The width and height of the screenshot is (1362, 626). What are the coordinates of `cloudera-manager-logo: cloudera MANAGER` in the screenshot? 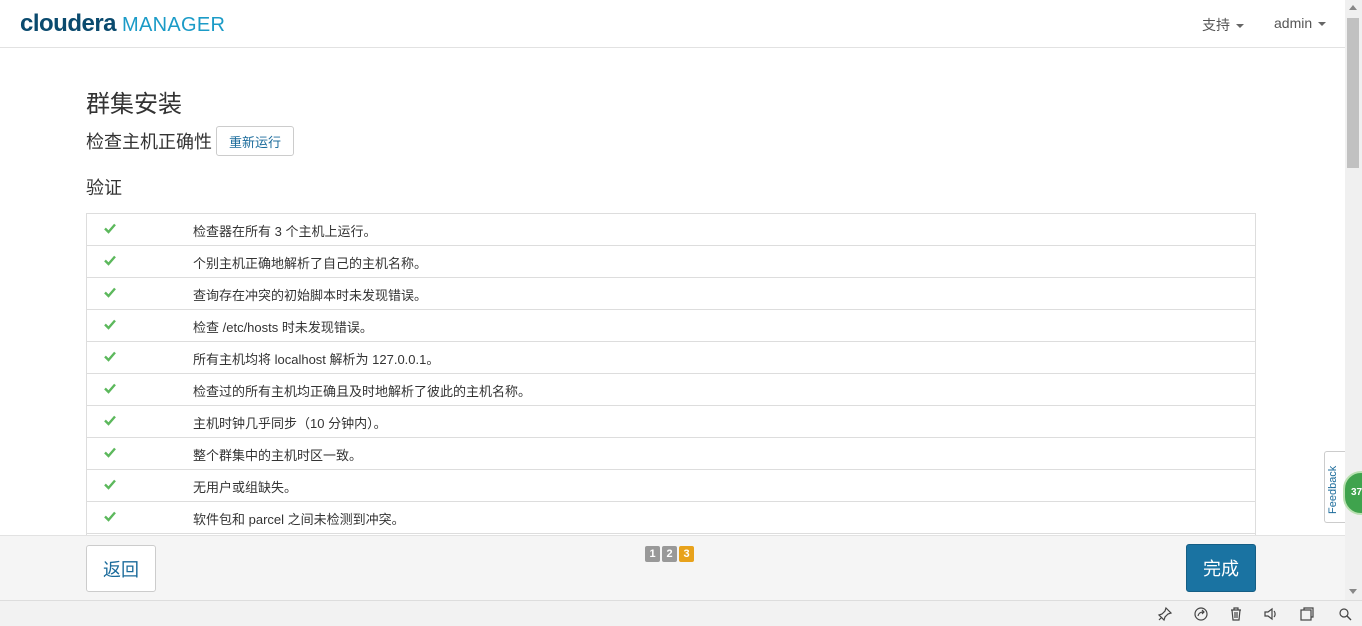 It's located at (122, 24).